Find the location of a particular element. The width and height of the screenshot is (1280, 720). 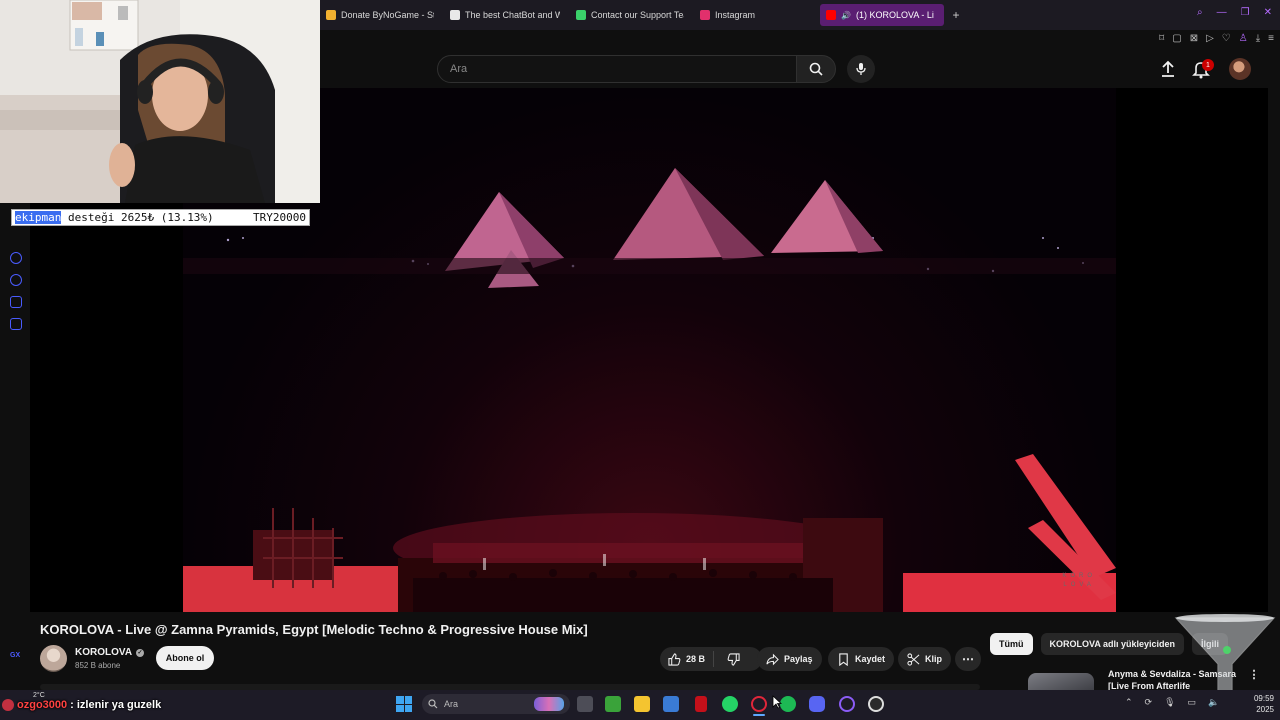

channel-watermark: KORO LOVA is located at coordinates (1079, 580).